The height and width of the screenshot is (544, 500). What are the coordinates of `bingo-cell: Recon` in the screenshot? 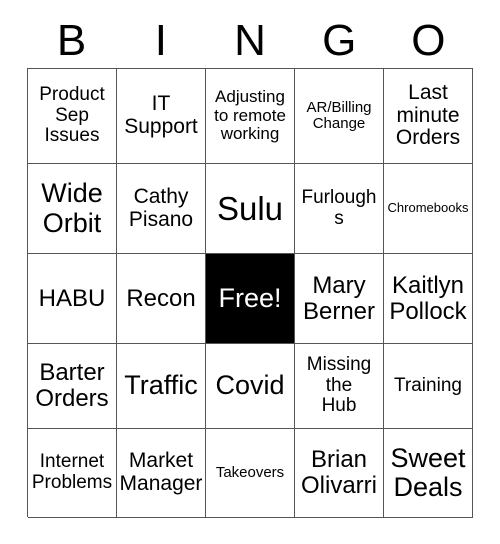 It's located at (161, 299).